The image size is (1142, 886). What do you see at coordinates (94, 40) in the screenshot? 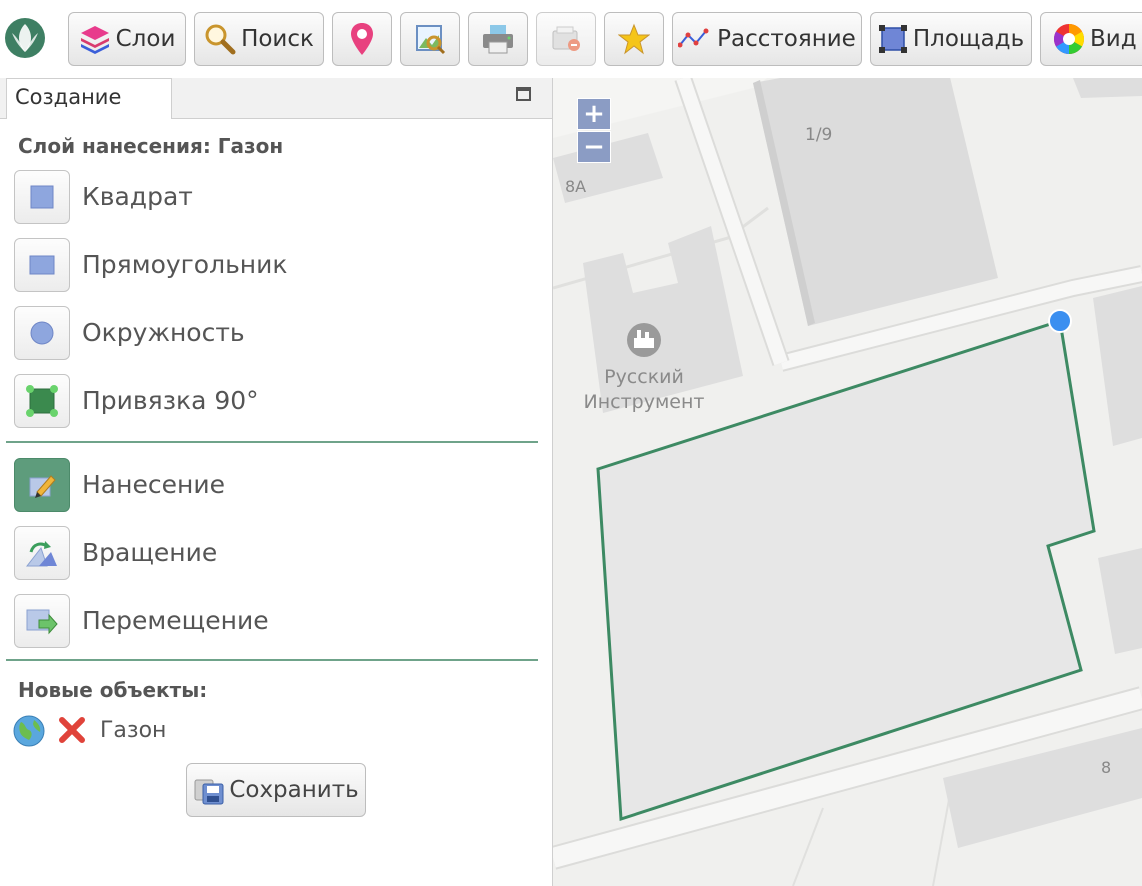
I see `layers-icon` at bounding box center [94, 40].